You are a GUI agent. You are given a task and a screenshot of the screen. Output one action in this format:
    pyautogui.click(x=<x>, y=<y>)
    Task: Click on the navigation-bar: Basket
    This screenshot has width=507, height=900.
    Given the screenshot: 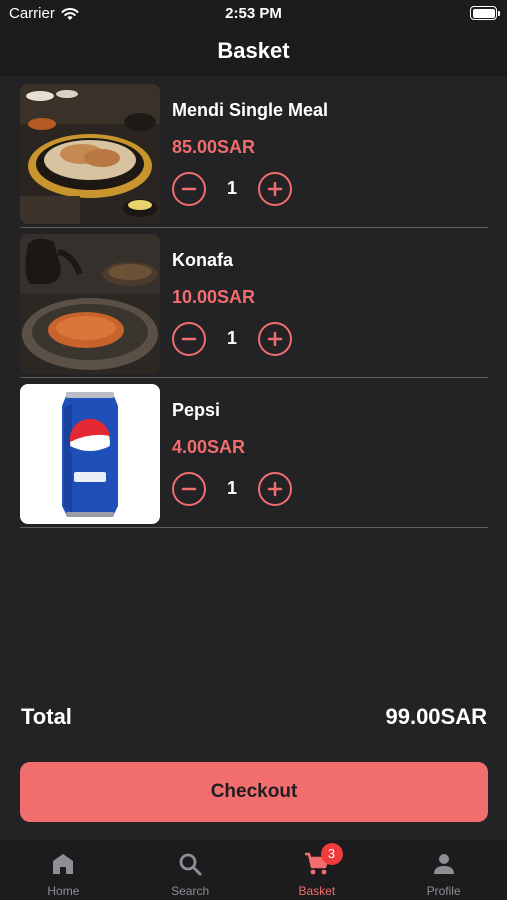 What is the action you would take?
    pyautogui.click(x=253, y=52)
    